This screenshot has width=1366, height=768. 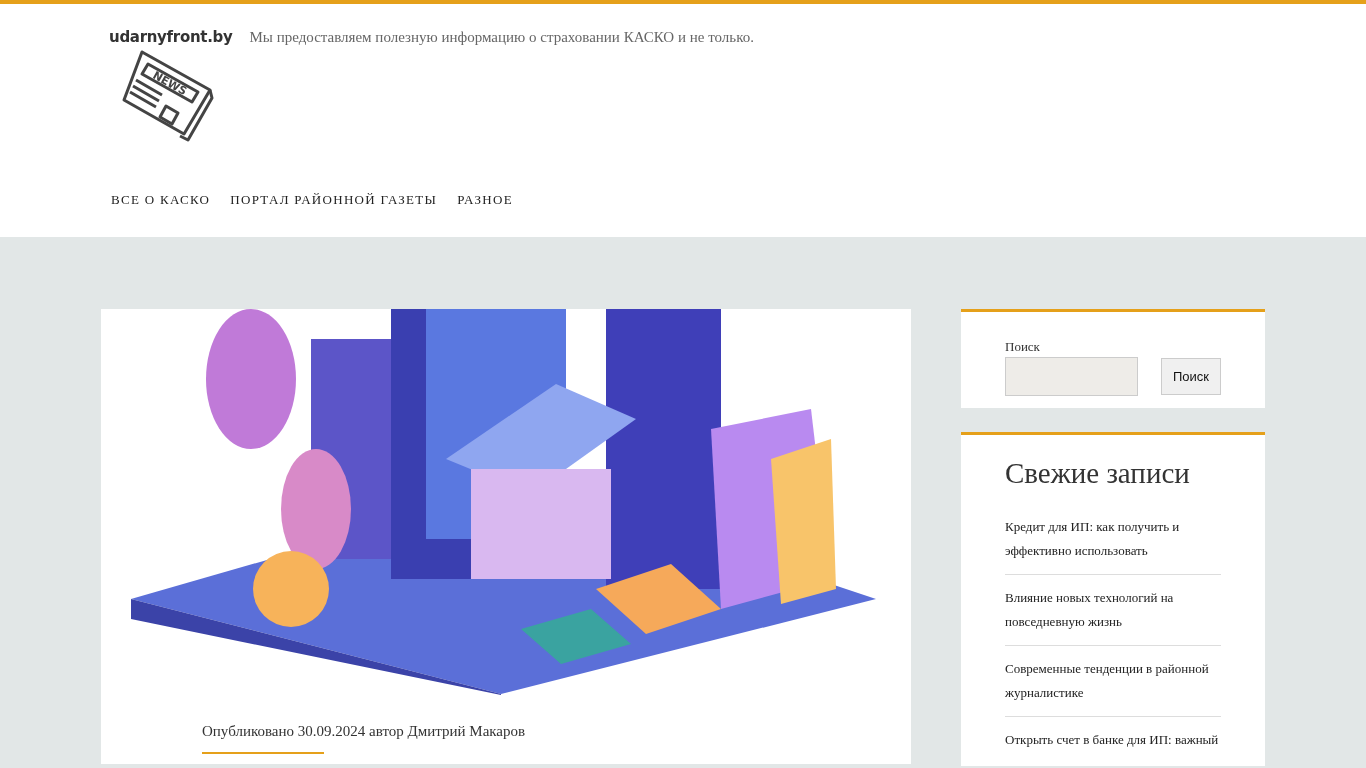 What do you see at coordinates (501, 37) in the screenshot?
I see `site-tagline: Мы предоставляем полезную информацию о страховании КАСКО и не только.` at bounding box center [501, 37].